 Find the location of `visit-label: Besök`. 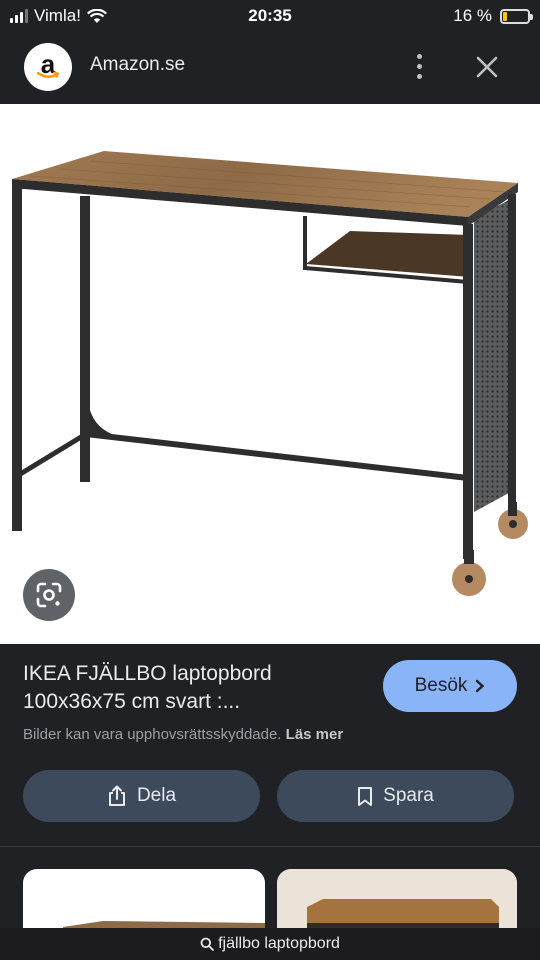

visit-label: Besök is located at coordinates (441, 685).